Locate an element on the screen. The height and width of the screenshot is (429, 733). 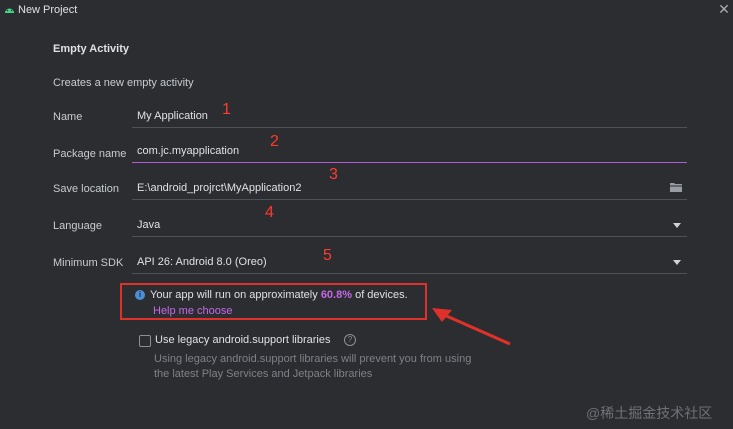
language-label: Language is located at coordinates (77, 226).